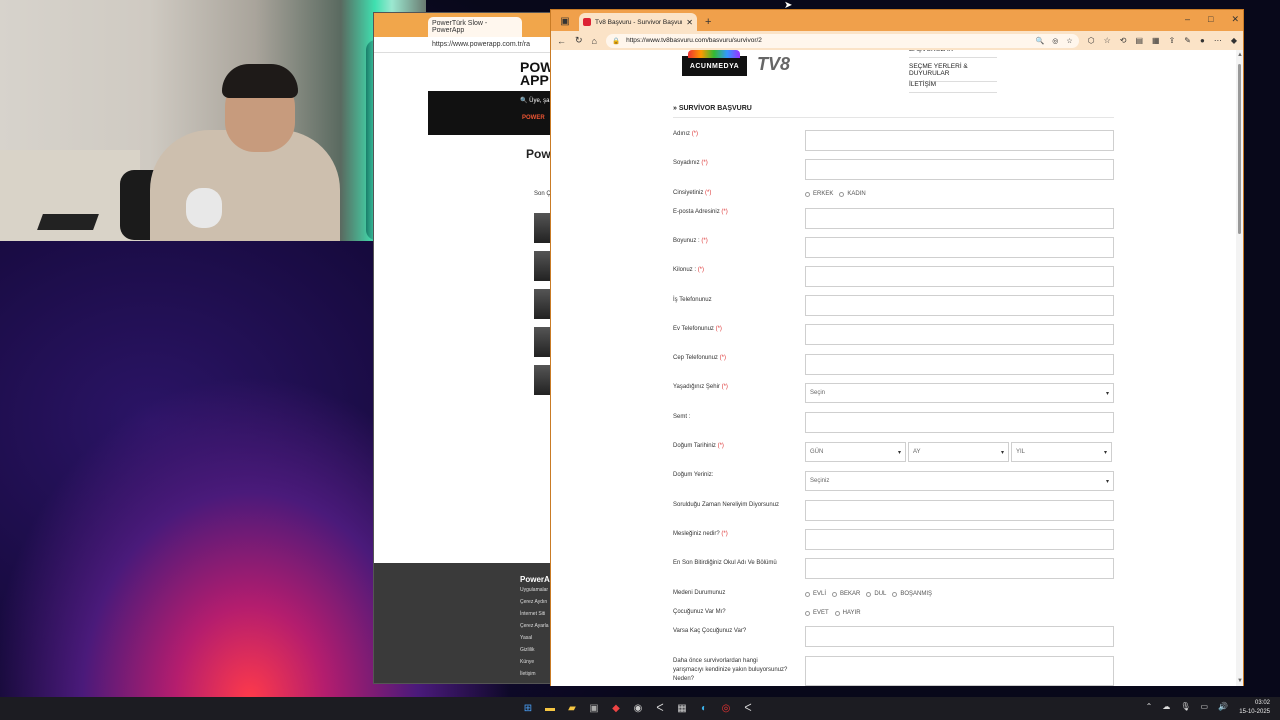 Image resolution: width=1280 pixels, height=720 pixels. What do you see at coordinates (594, 708) in the screenshot?
I see `app-icon: ▣` at bounding box center [594, 708].